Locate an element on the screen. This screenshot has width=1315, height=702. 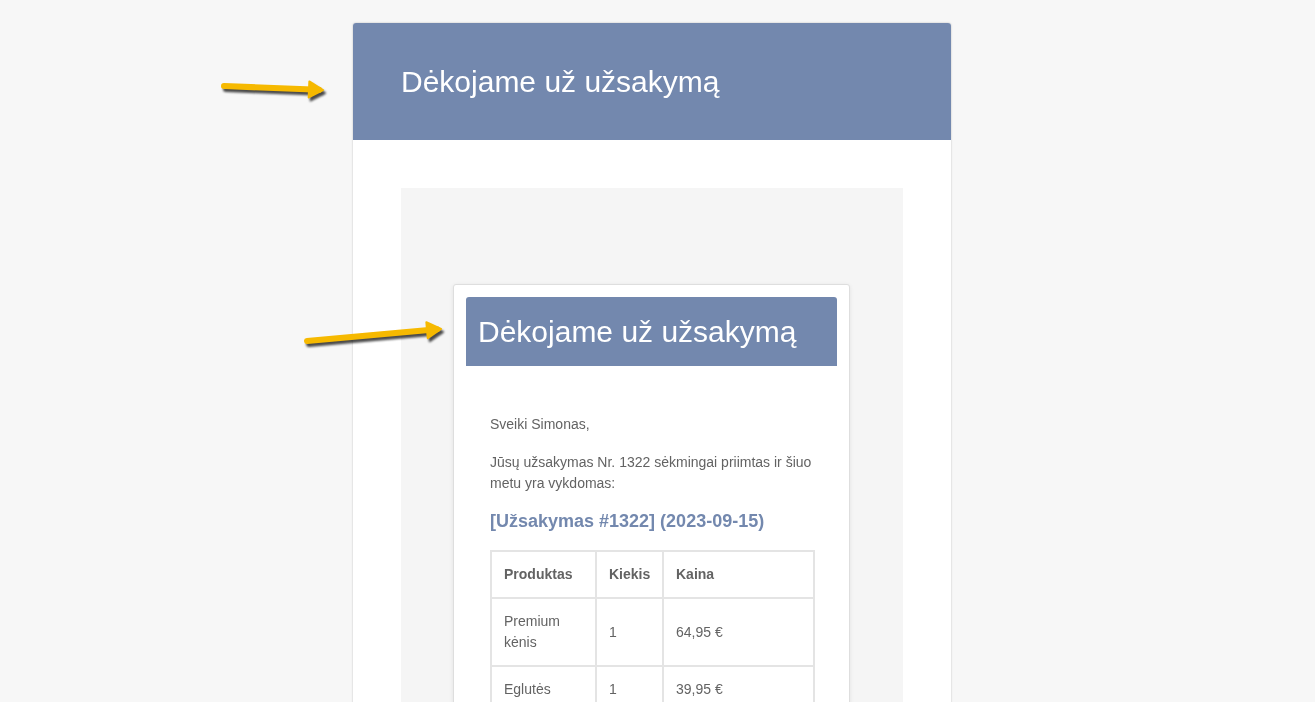
order-heading: [Užsakymas #1322] (2023-09-15) is located at coordinates (628, 521).